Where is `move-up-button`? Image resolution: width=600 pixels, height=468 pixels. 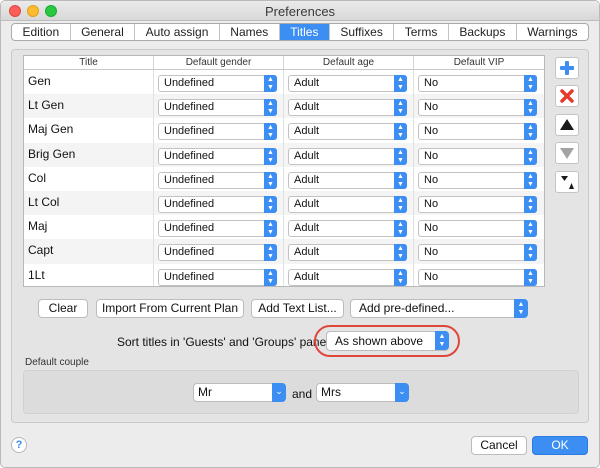
move-up-button is located at coordinates (567, 125).